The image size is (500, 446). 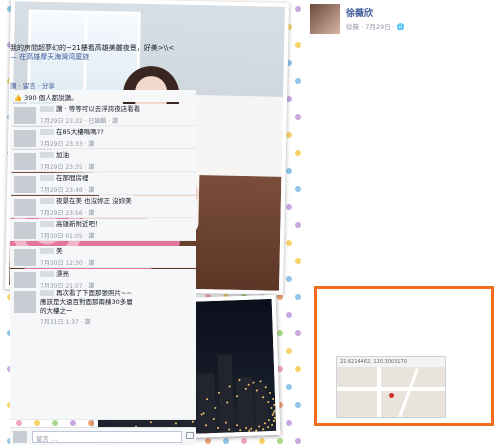 I want to click on comment-text: 美, so click(x=59, y=251).